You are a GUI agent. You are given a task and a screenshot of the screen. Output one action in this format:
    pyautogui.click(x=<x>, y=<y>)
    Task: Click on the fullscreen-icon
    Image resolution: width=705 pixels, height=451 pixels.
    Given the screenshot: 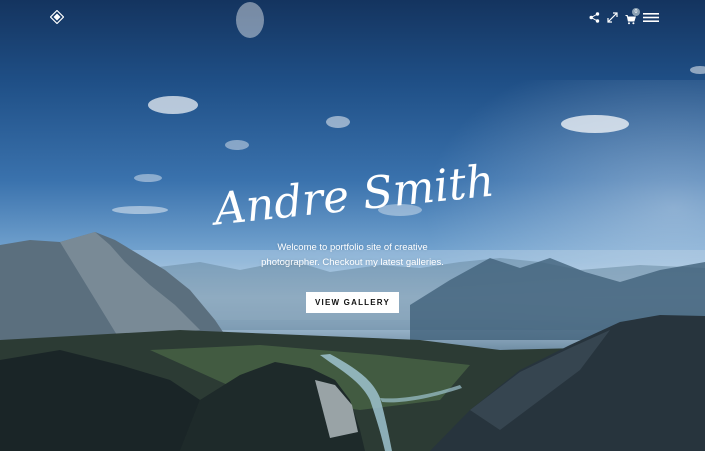 What is the action you would take?
    pyautogui.click(x=612, y=17)
    